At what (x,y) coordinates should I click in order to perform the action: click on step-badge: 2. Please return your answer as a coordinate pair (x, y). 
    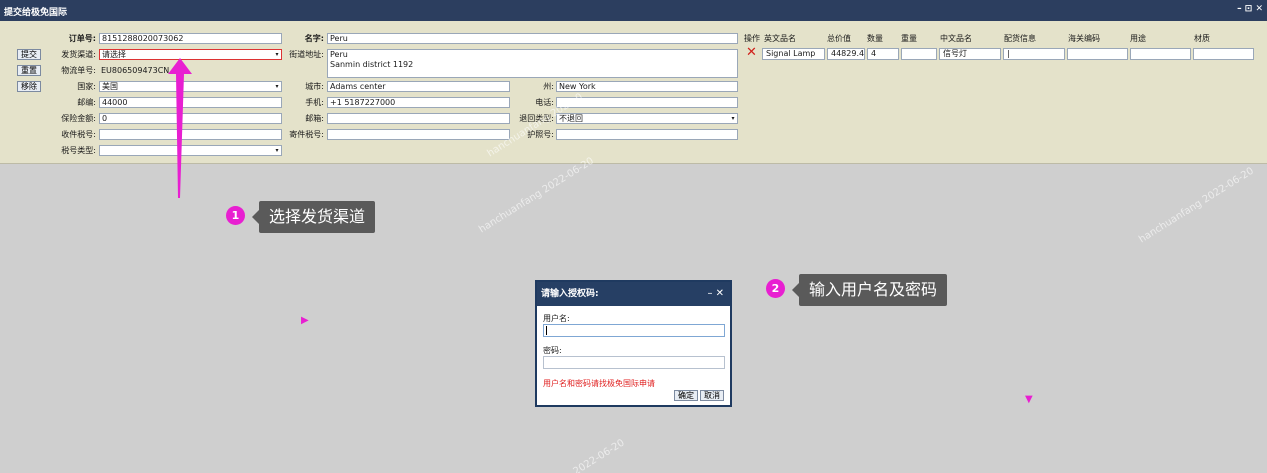
    Looking at the image, I should click on (775, 288).